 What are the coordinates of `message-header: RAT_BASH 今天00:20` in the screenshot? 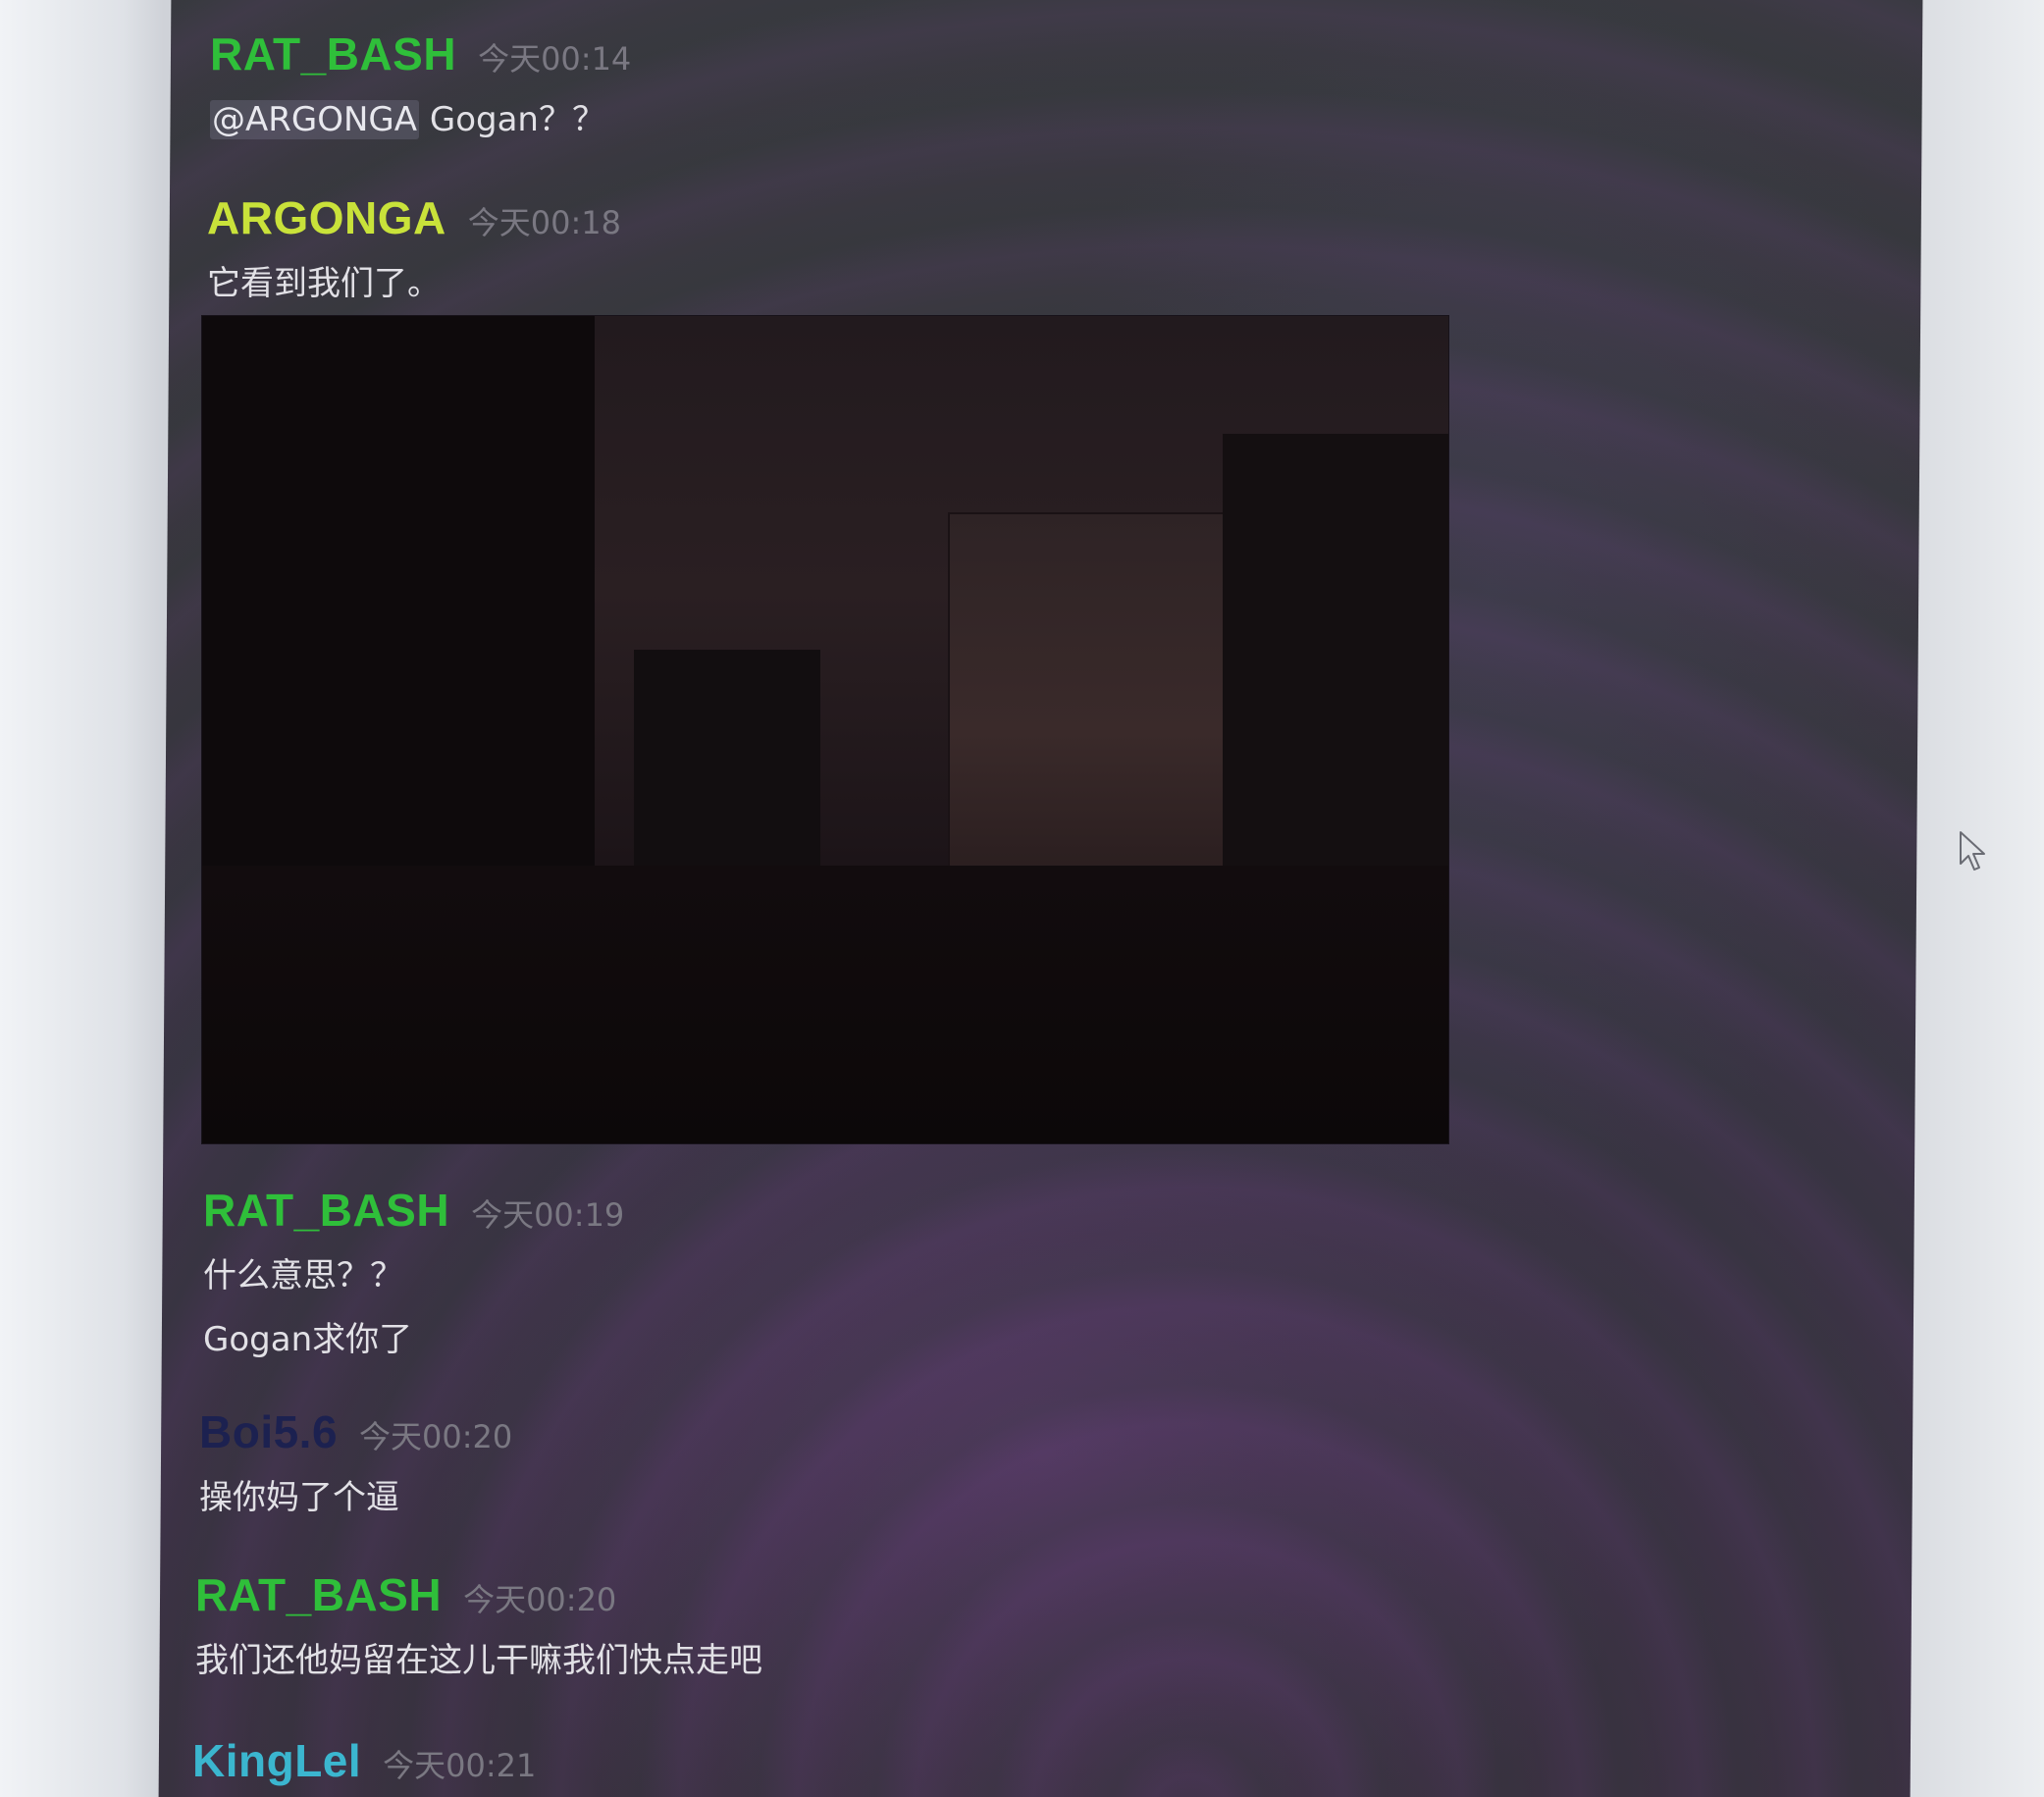 It's located at (478, 1595).